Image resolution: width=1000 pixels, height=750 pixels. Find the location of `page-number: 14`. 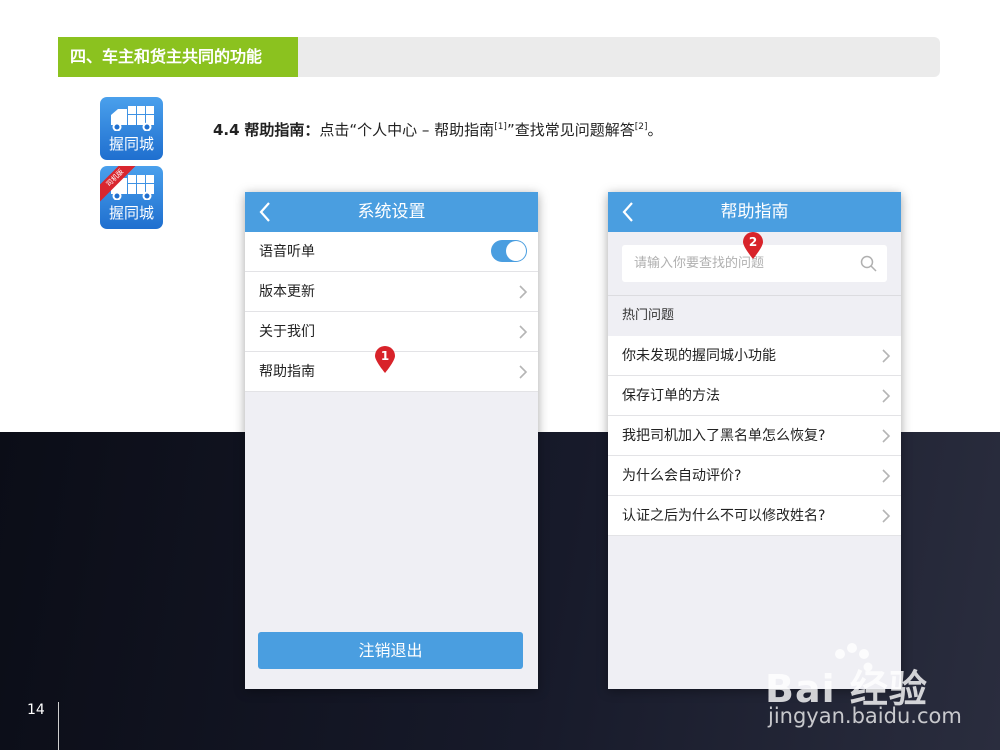

page-number: 14 is located at coordinates (36, 710).